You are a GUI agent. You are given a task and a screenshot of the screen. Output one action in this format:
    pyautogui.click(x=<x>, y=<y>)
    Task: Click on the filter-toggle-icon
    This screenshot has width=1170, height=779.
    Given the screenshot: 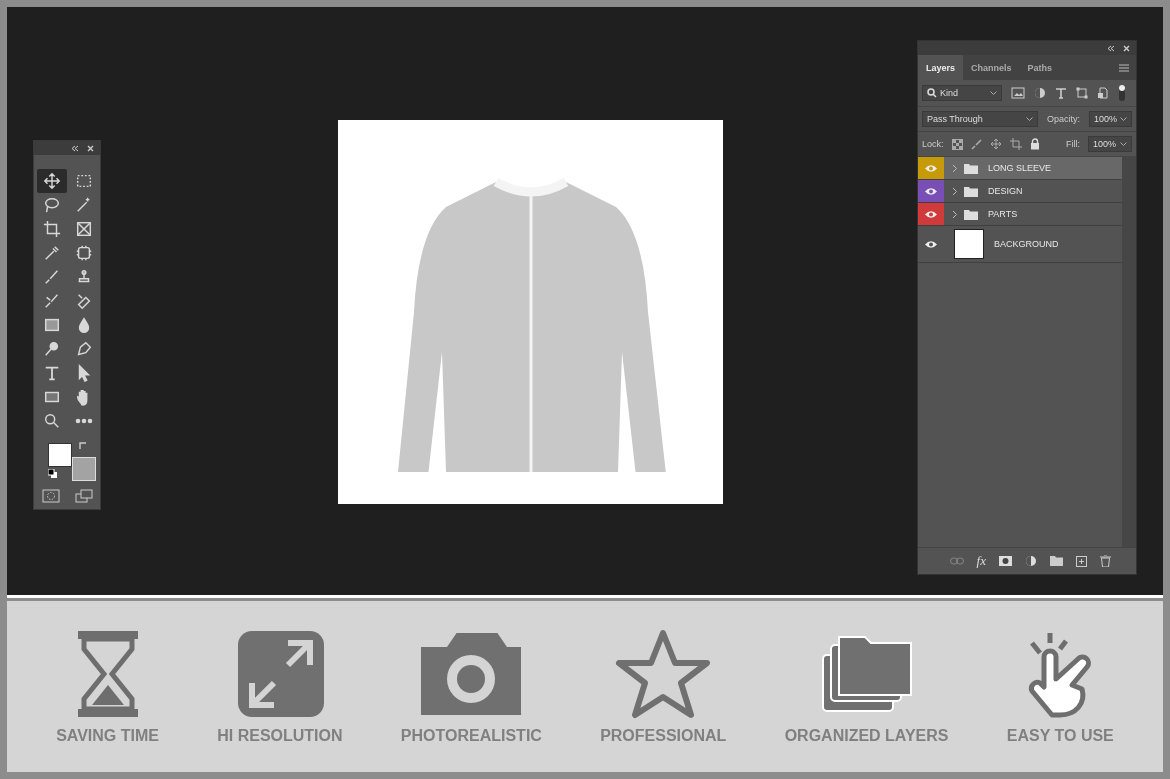 What is the action you would take?
    pyautogui.click(x=1122, y=93)
    